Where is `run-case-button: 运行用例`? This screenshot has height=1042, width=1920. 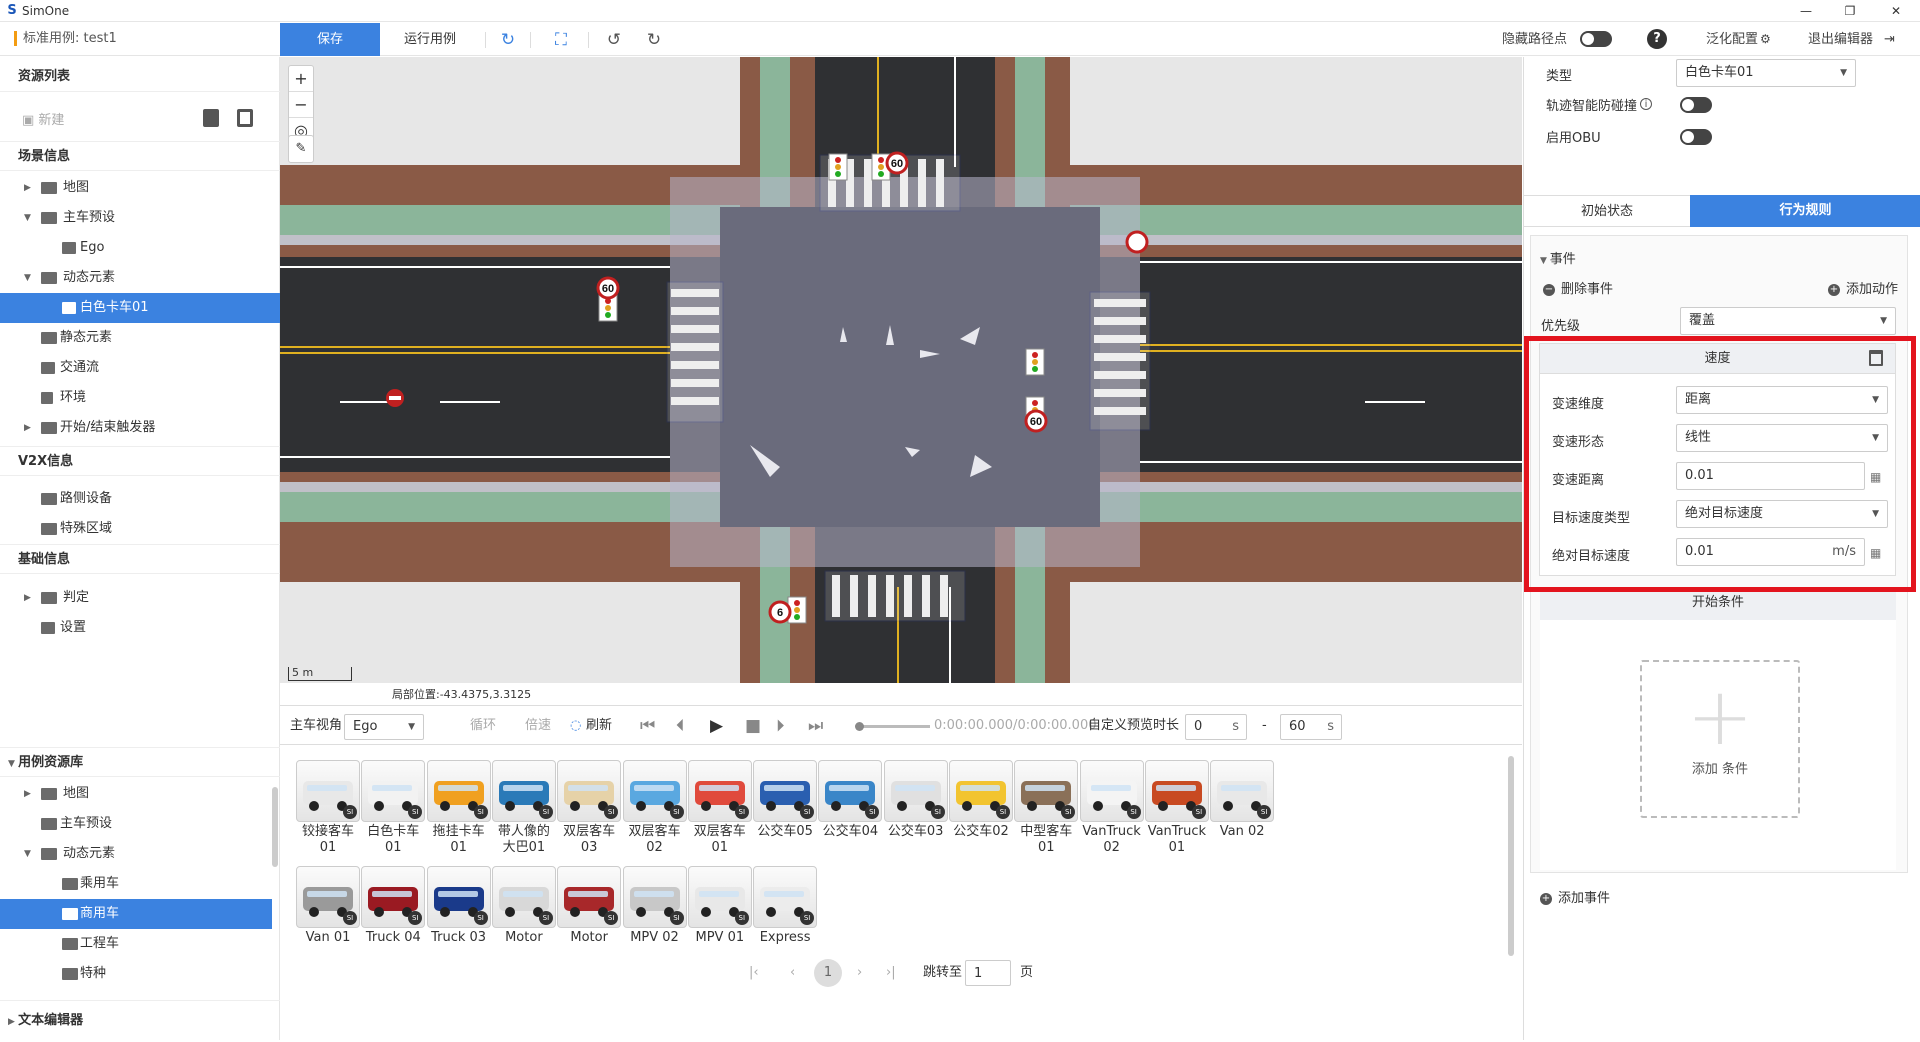 run-case-button: 运行用例 is located at coordinates (430, 39).